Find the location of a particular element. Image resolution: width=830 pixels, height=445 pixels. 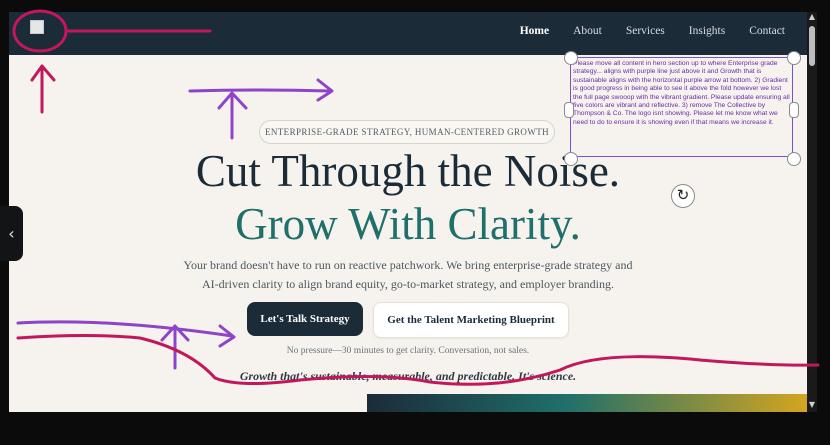

resize-handle-bl is located at coordinates (571, 159).